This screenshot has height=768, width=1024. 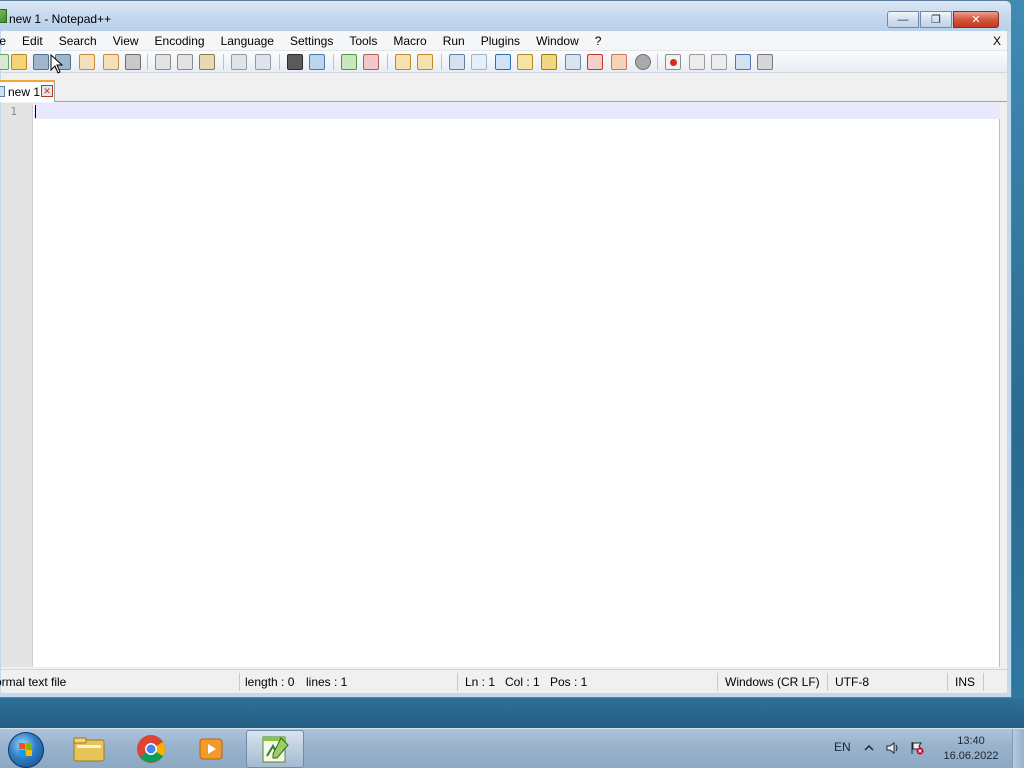 What do you see at coordinates (403, 62) in the screenshot?
I see `sync-vertical-icon` at bounding box center [403, 62].